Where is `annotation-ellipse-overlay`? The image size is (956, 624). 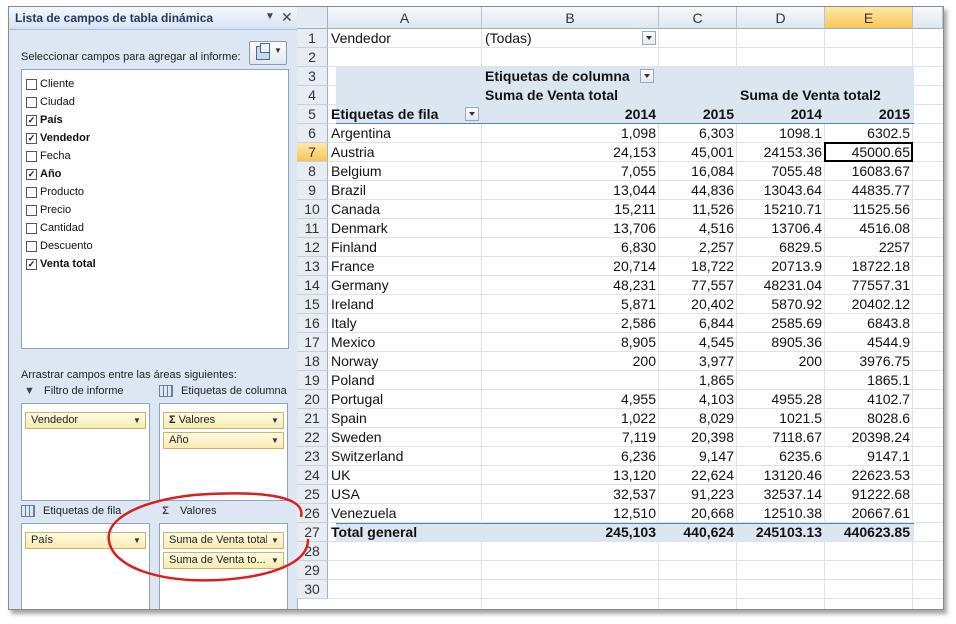
annotation-ellipse-overlay is located at coordinates (208, 537).